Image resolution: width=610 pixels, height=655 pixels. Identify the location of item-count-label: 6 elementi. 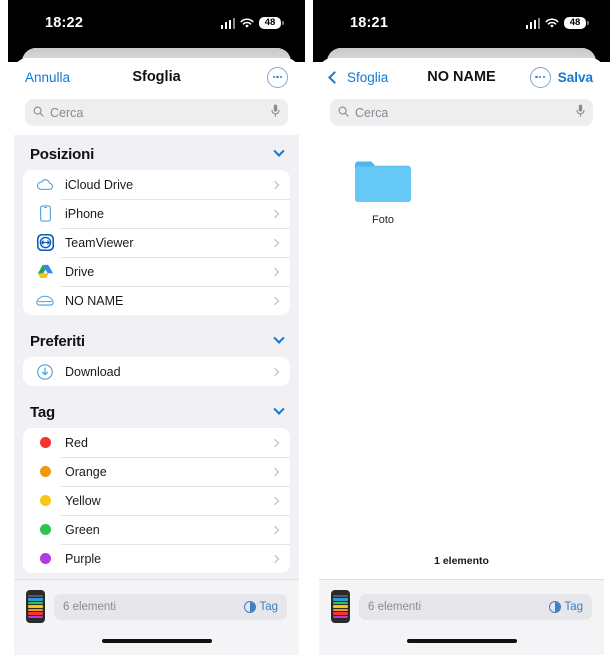
(395, 606).